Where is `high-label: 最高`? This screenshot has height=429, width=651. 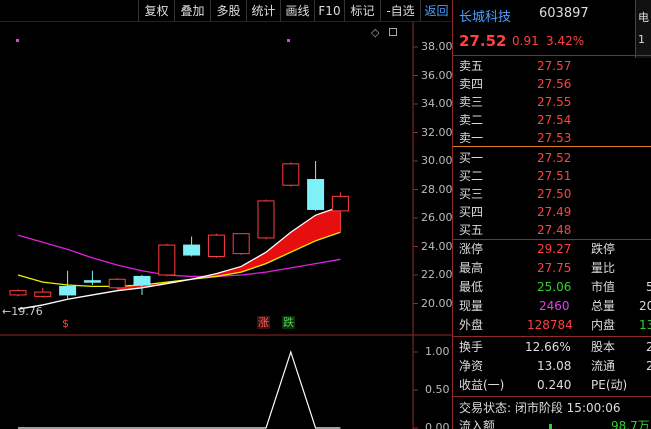 high-label: 最高 is located at coordinates (471, 268).